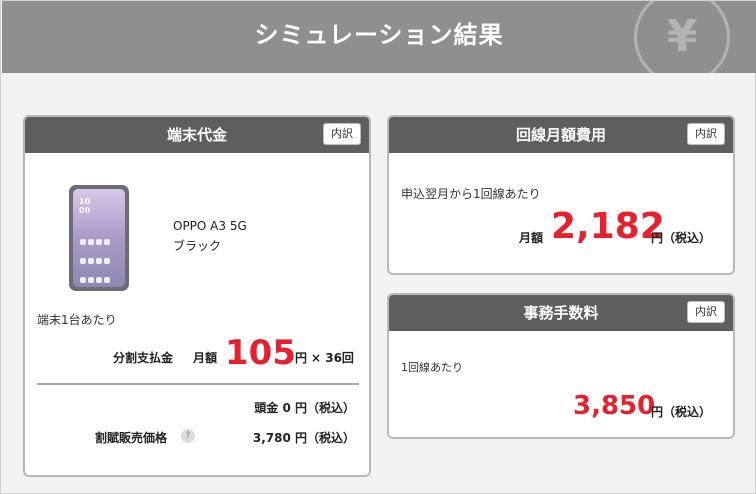 This screenshot has width=756, height=494. I want to click on fee-amount: 3,850, so click(614, 406).